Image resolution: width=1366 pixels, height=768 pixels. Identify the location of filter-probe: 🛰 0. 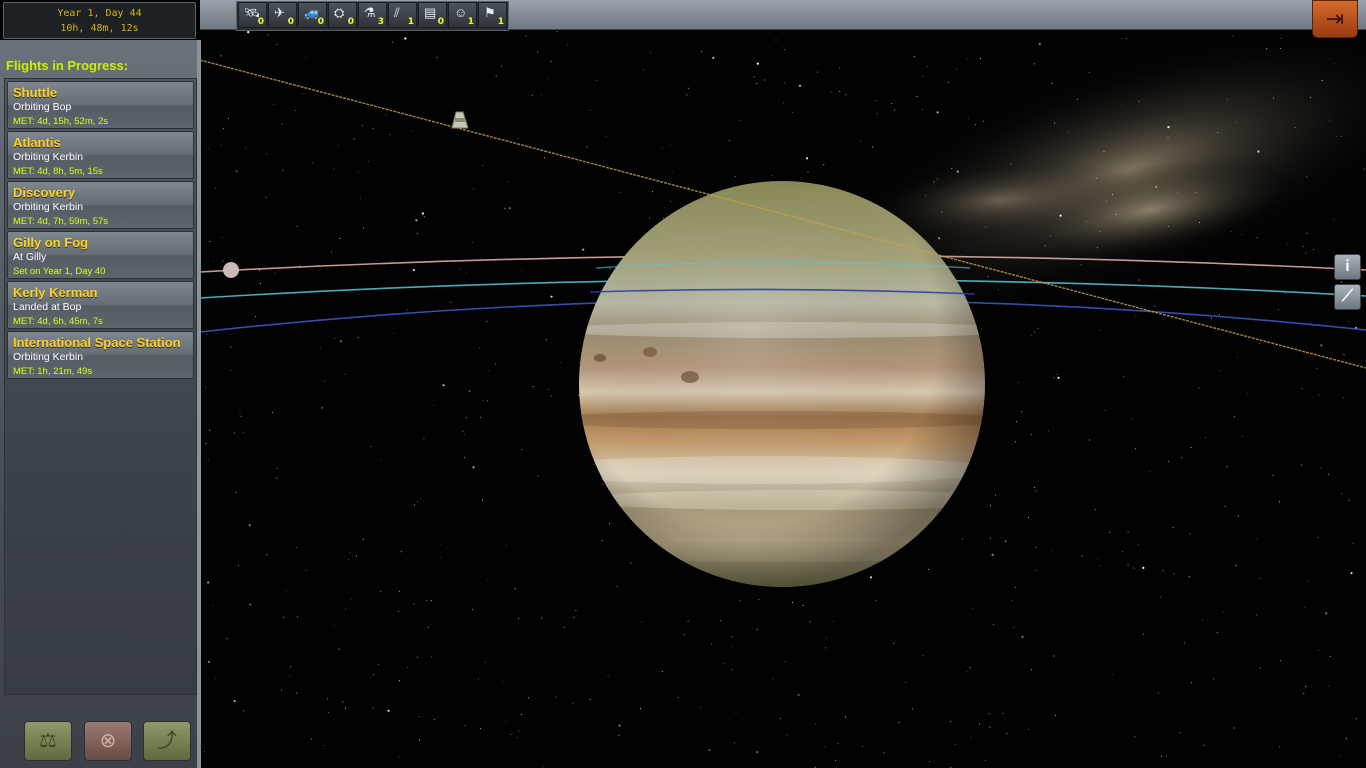
(252, 15).